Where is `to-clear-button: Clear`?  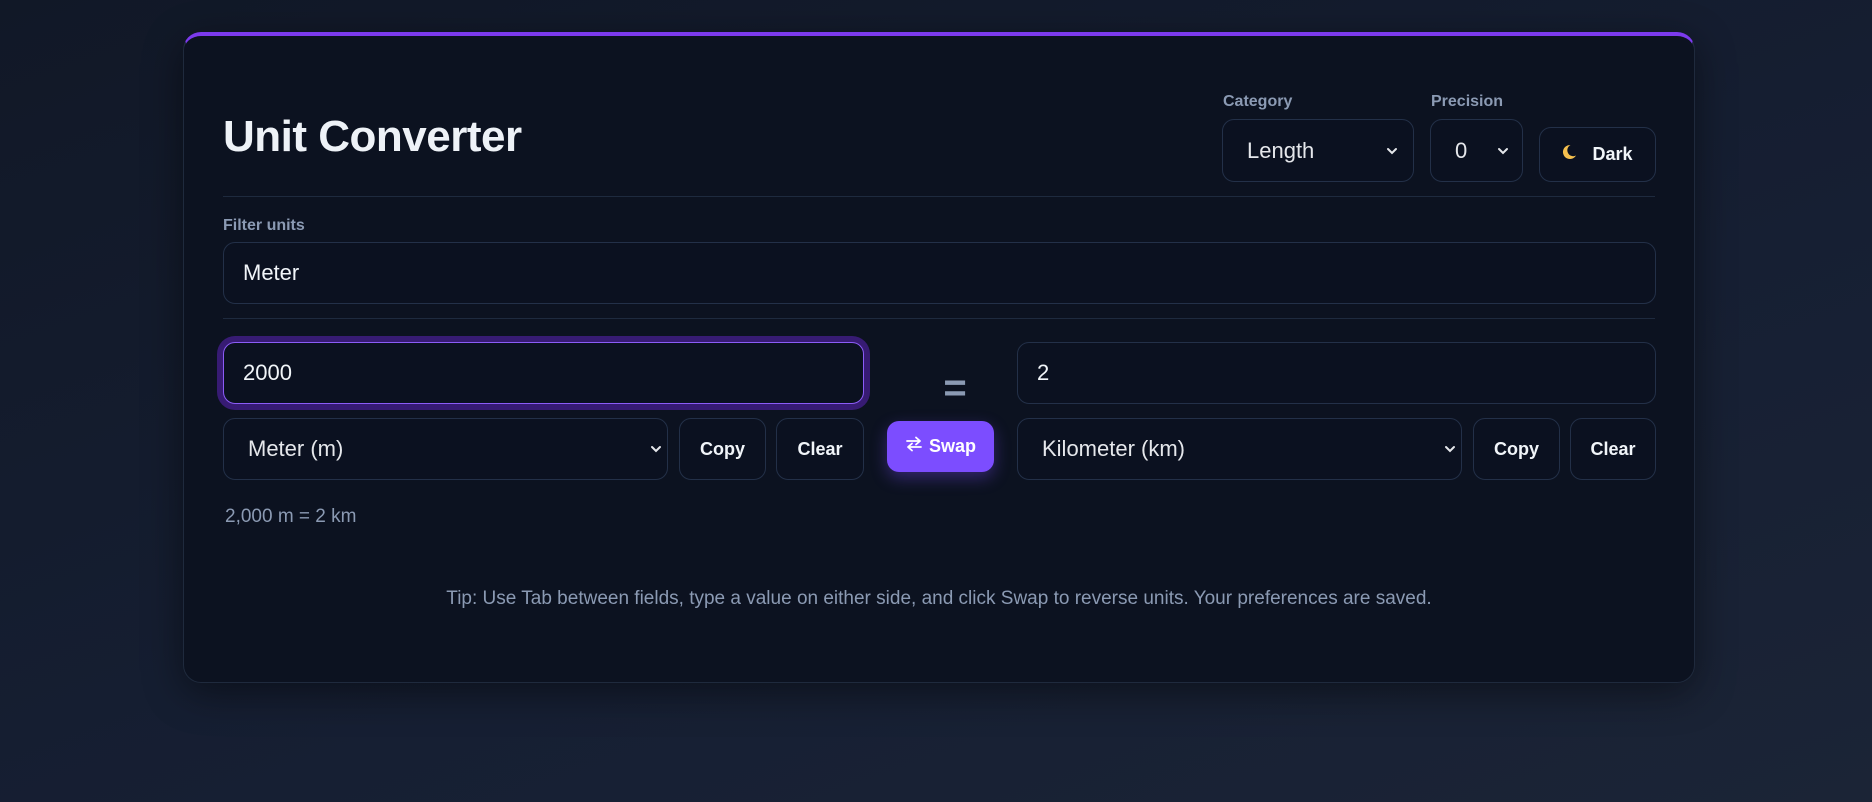 to-clear-button: Clear is located at coordinates (1613, 449).